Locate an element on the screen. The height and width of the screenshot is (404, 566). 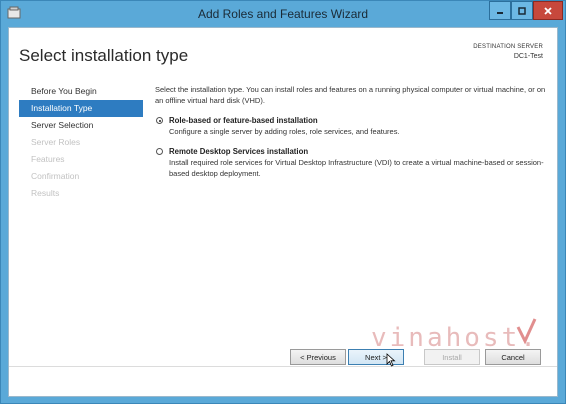
window-title: Add Roles and Features Wizard is located at coordinates (283, 14).